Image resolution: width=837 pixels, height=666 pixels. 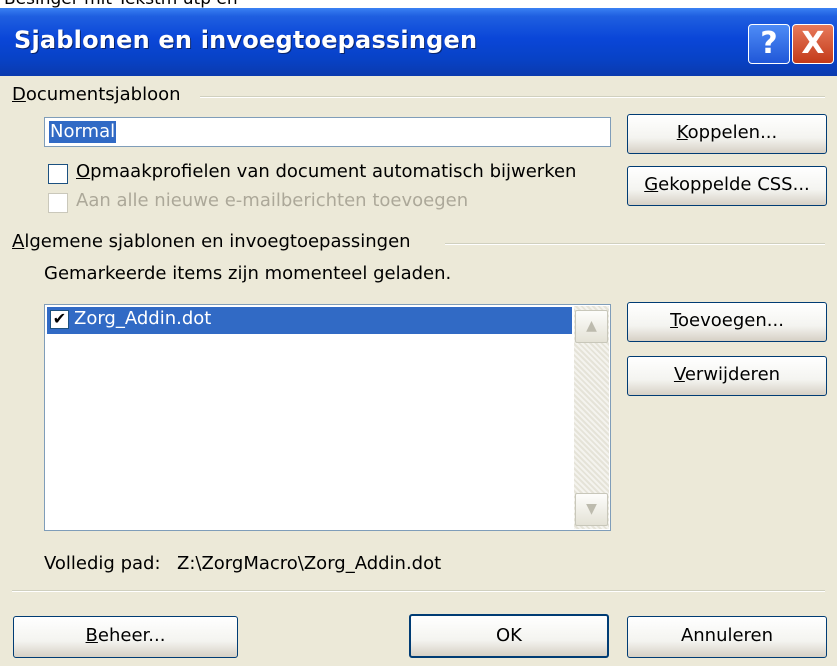 I want to click on ok-button: OK, so click(x=509, y=636).